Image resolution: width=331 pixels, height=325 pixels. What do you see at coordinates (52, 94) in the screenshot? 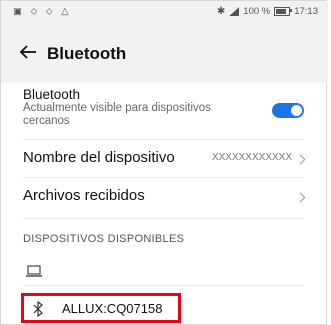
I see `bluetooth-label: Bluetooth` at bounding box center [52, 94].